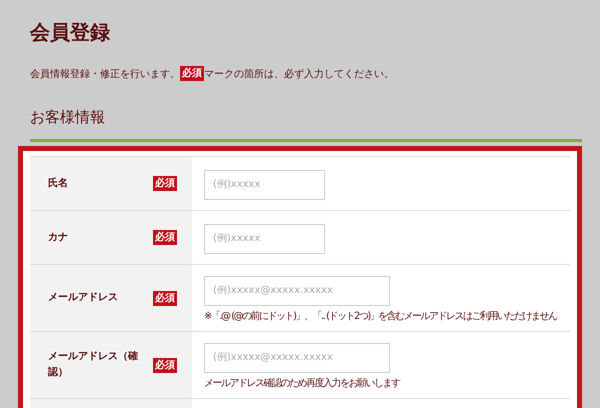 The width and height of the screenshot is (600, 408). I want to click on field-label: メールアドレス, so click(83, 298).